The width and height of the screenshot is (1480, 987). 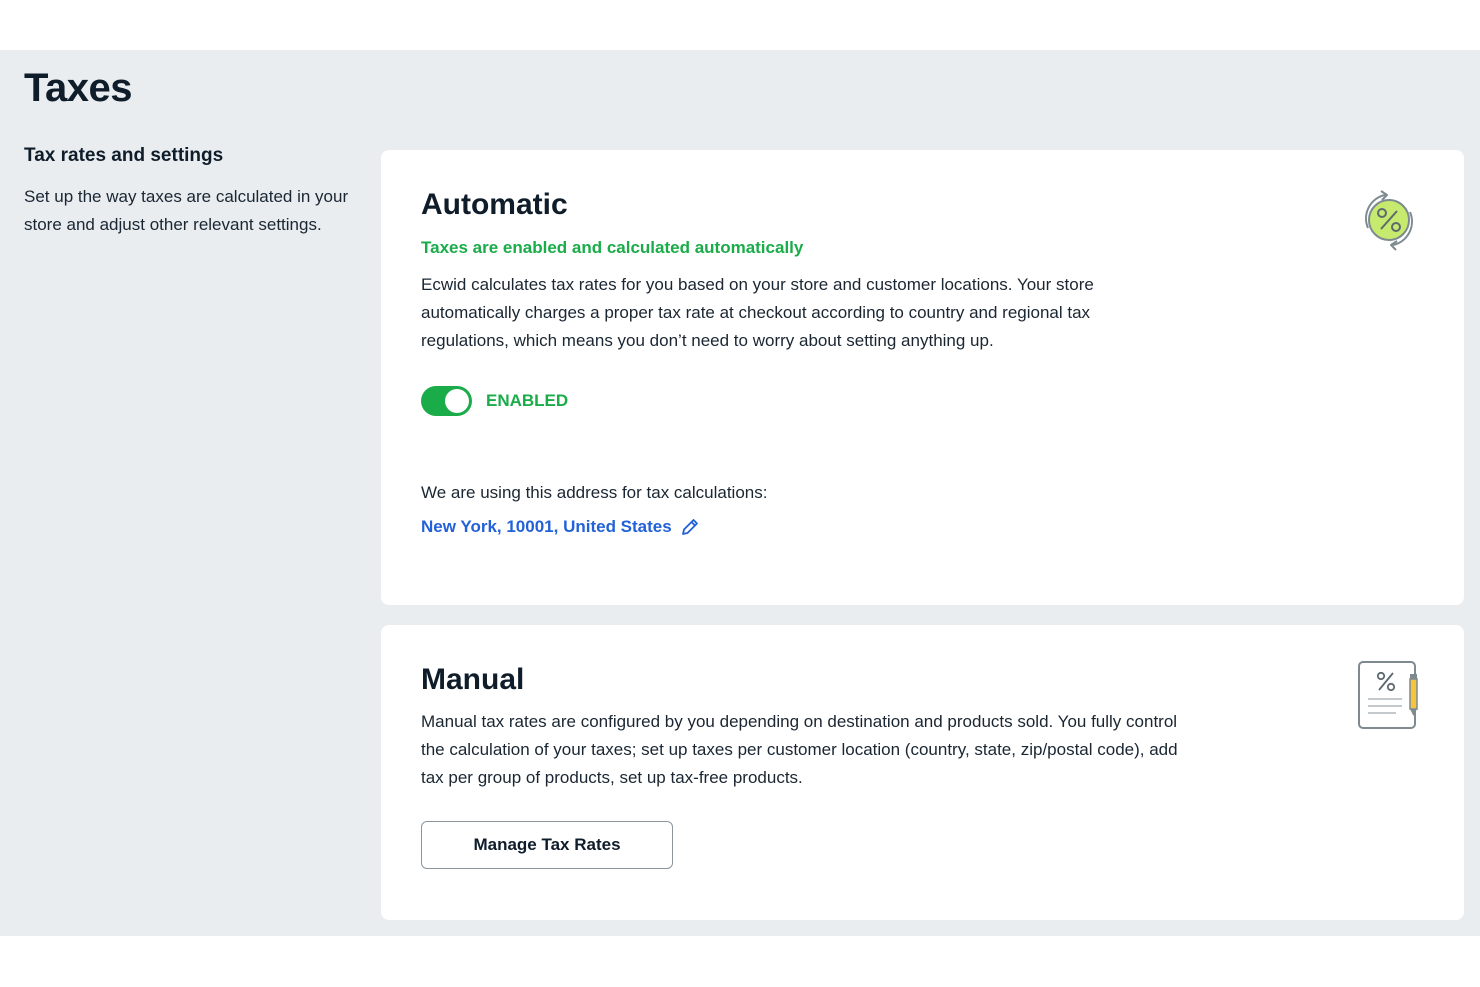 I want to click on automatic-tax-toggle, so click(x=446, y=401).